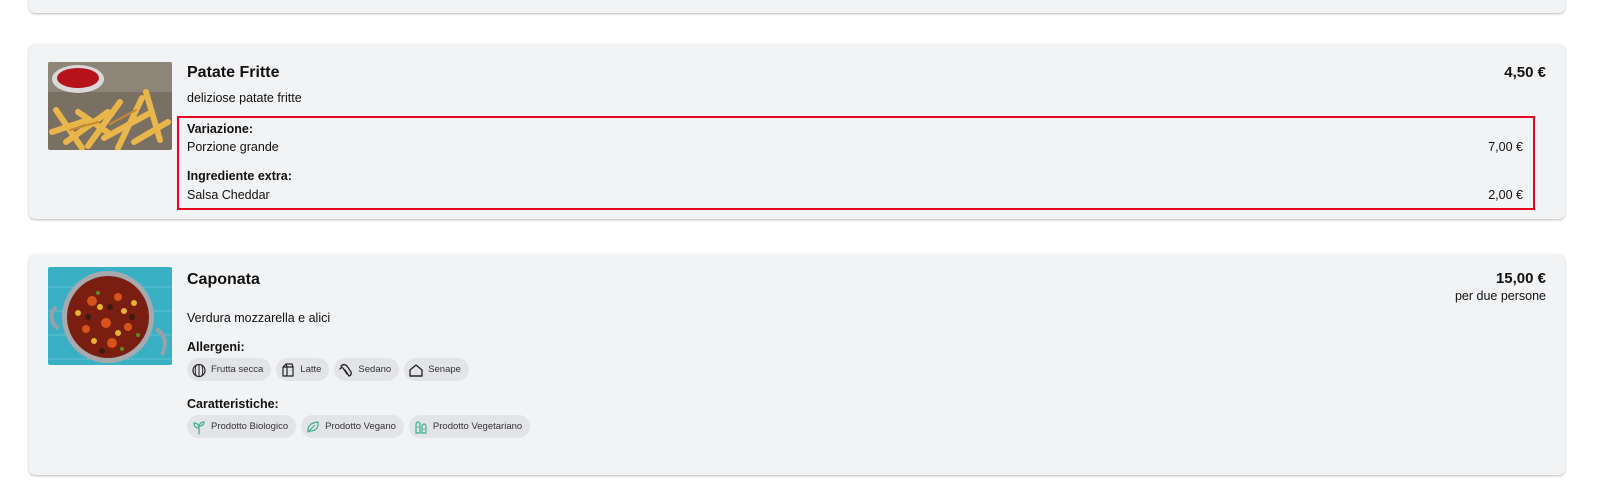 Image resolution: width=1600 pixels, height=489 pixels. Describe the element at coordinates (313, 426) in the screenshot. I see `vegan-leaf-icon` at that location.